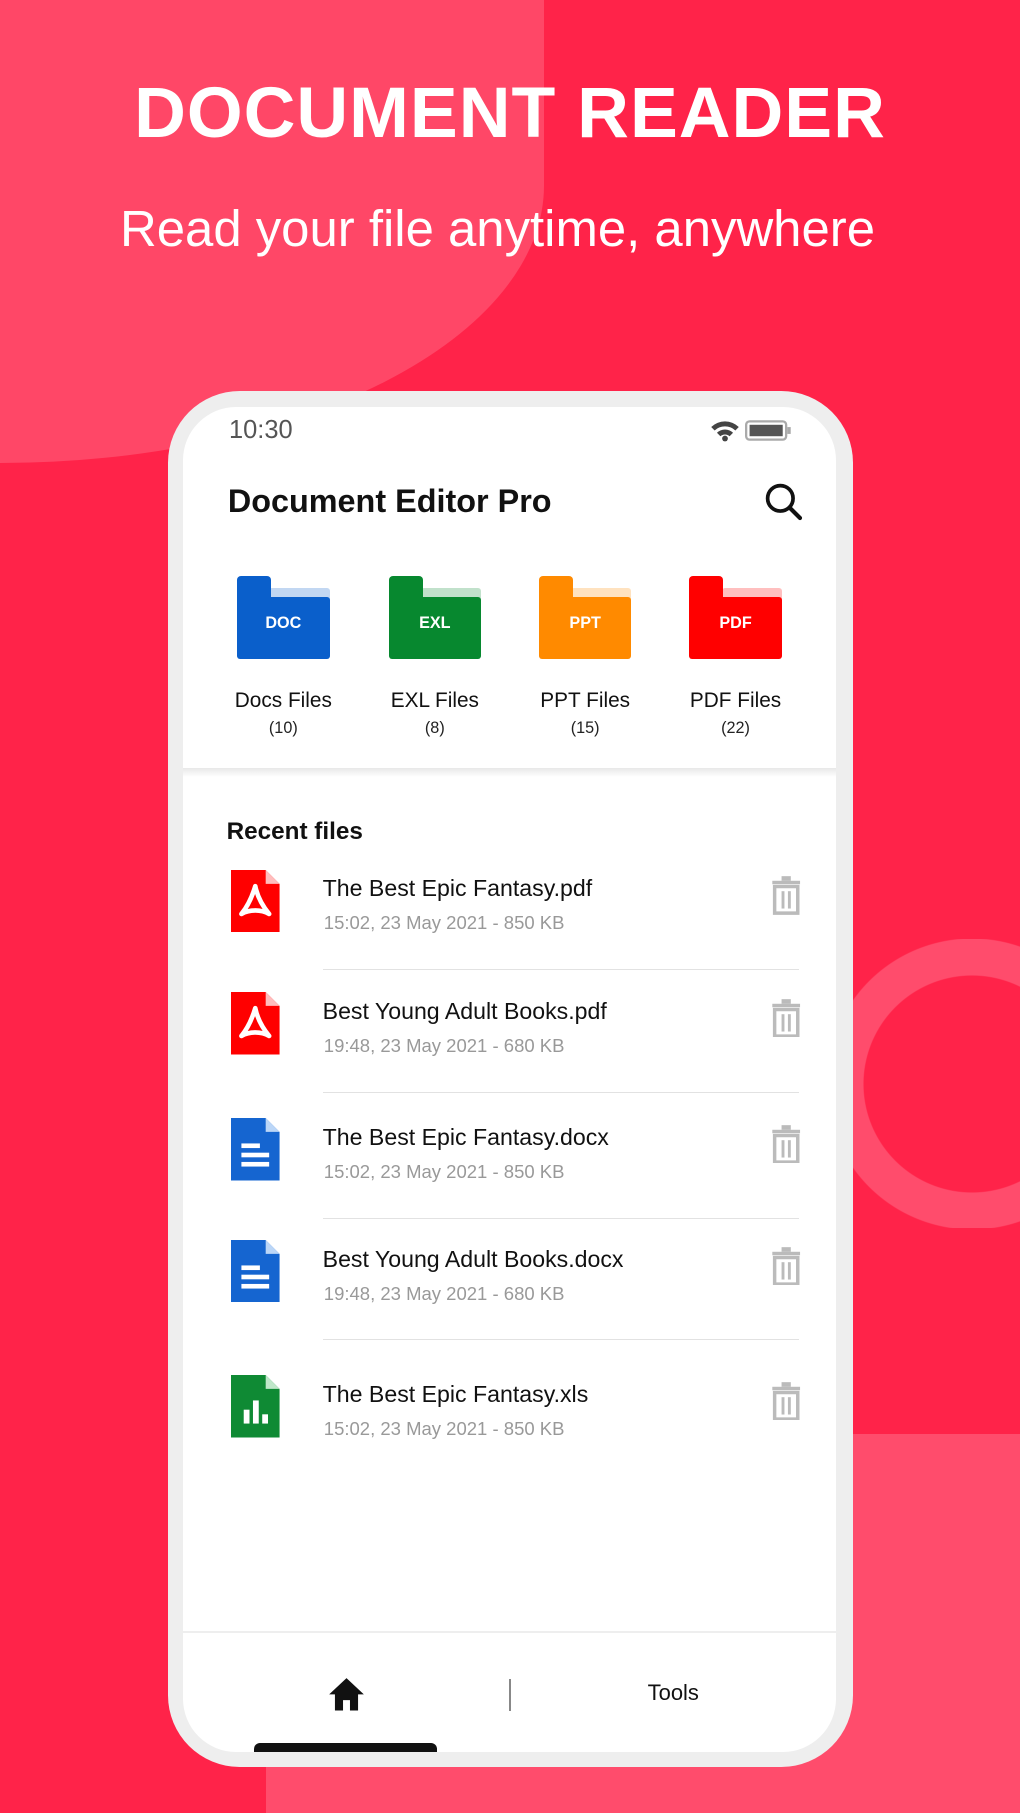  I want to click on bottom-nav: Tools, so click(509, 1685).